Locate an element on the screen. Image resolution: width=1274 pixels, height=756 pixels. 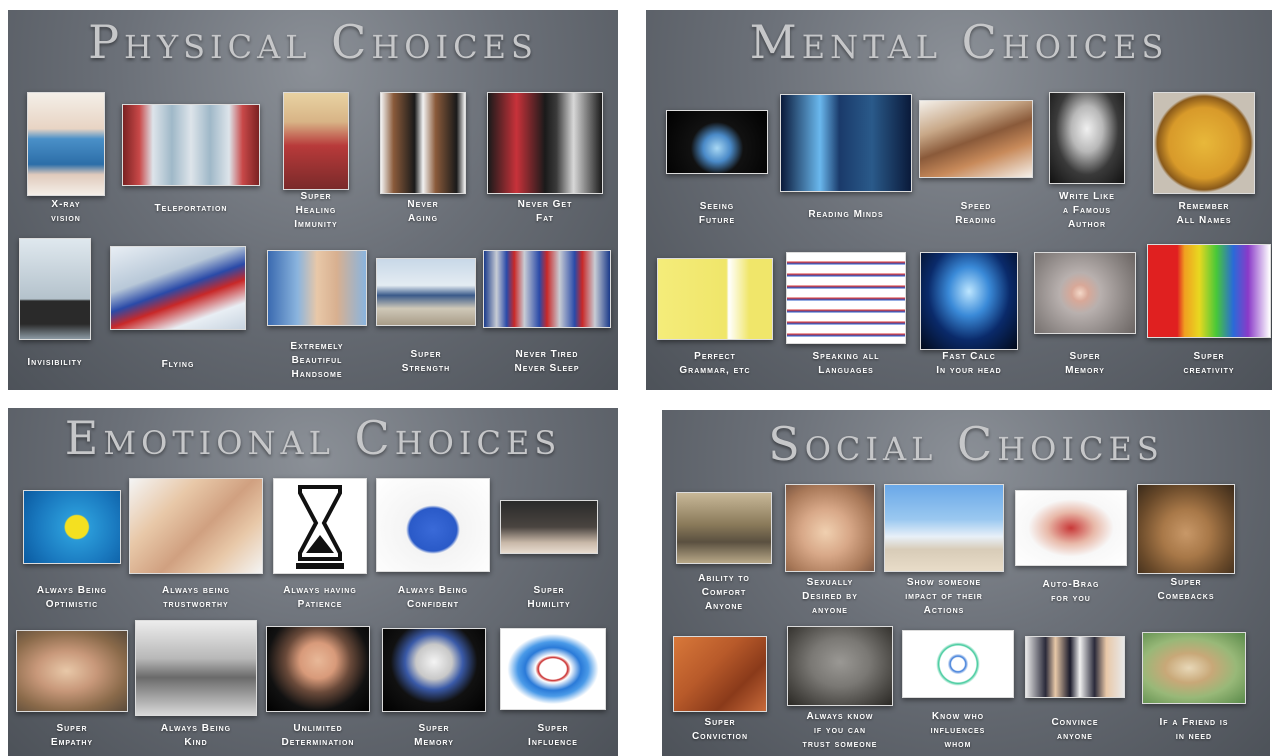
choice-caption: Auto-Brag for you is located at coordinates (1071, 591).